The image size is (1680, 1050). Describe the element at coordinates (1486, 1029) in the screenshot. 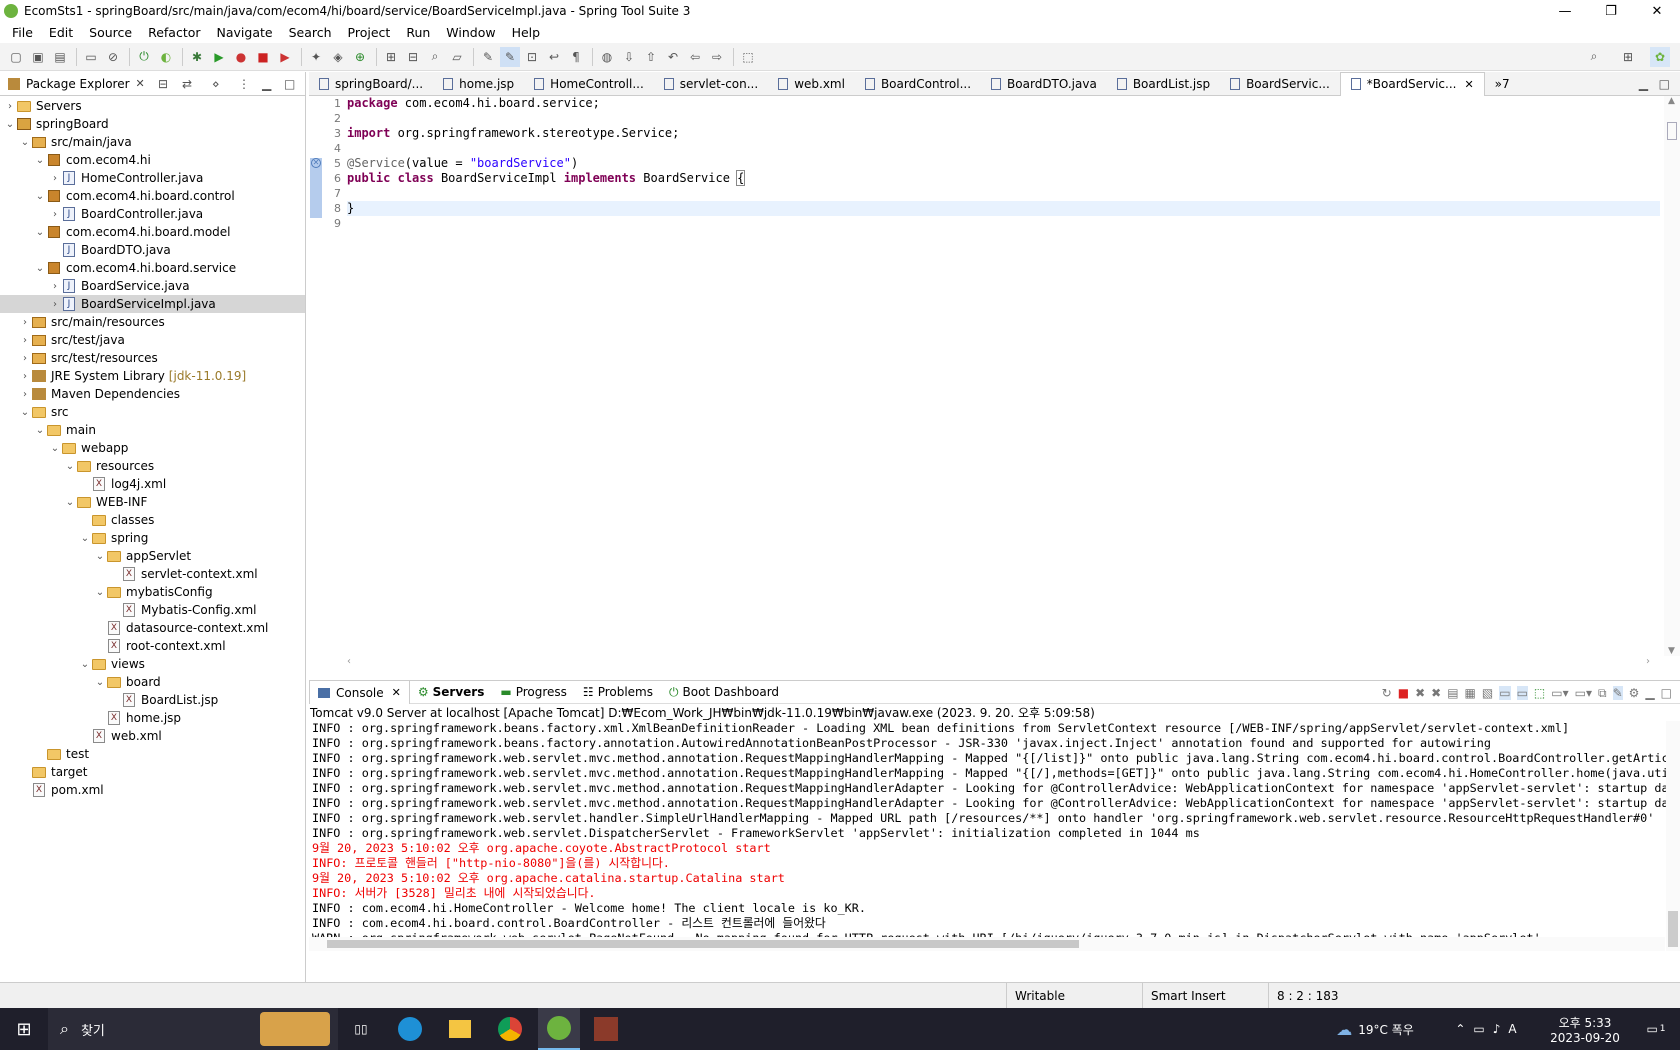

I see `system-tray: ⌃ ▭ ♪ A` at that location.